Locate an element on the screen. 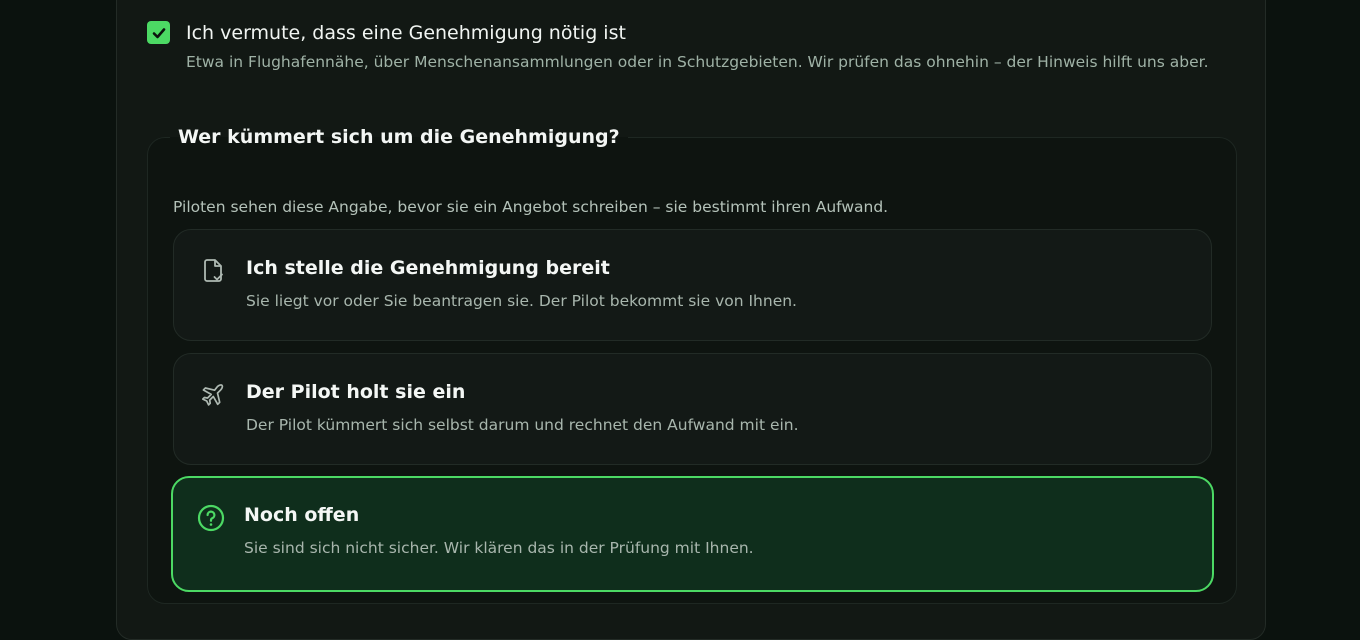 The width and height of the screenshot is (1360, 640). plane-icon is located at coordinates (212, 395).